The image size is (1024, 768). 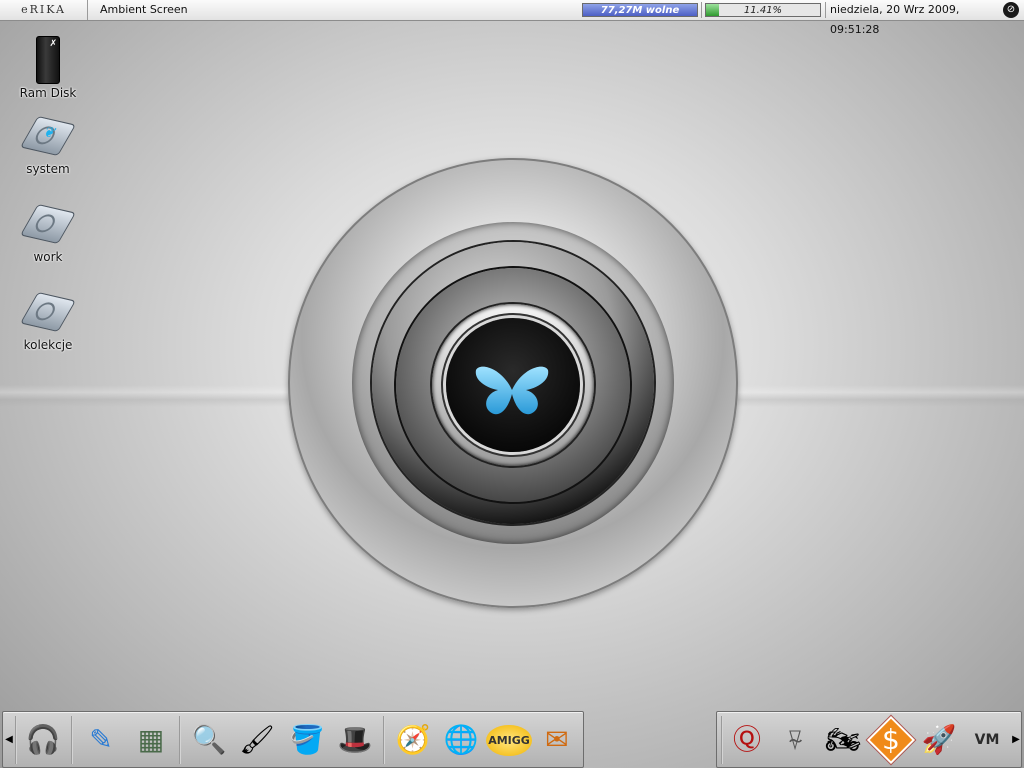 What do you see at coordinates (48, 257) in the screenshot?
I see `desktop-icon-label: work` at bounding box center [48, 257].